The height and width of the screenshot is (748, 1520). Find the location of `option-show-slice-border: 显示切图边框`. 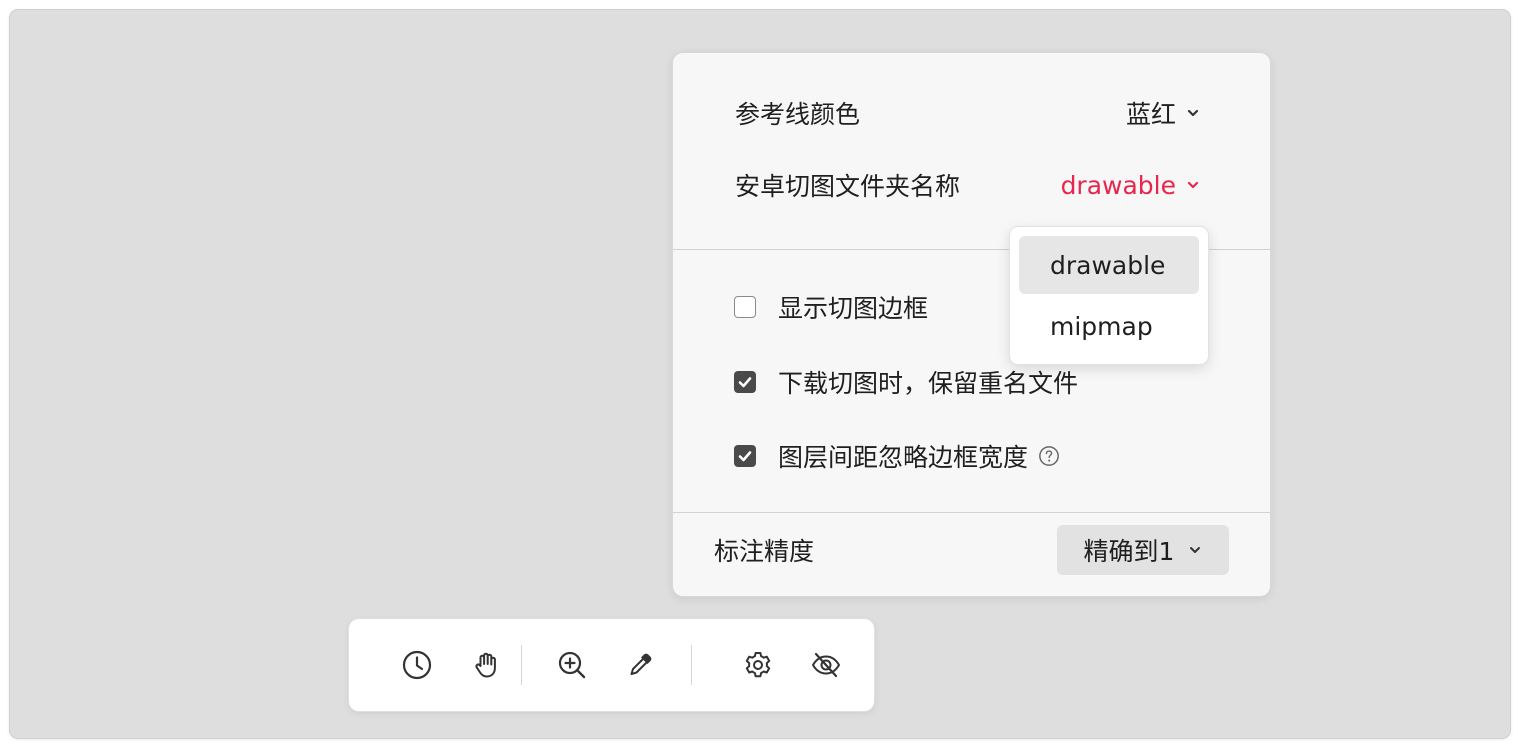

option-show-slice-border: 显示切图边框 is located at coordinates (831, 307).